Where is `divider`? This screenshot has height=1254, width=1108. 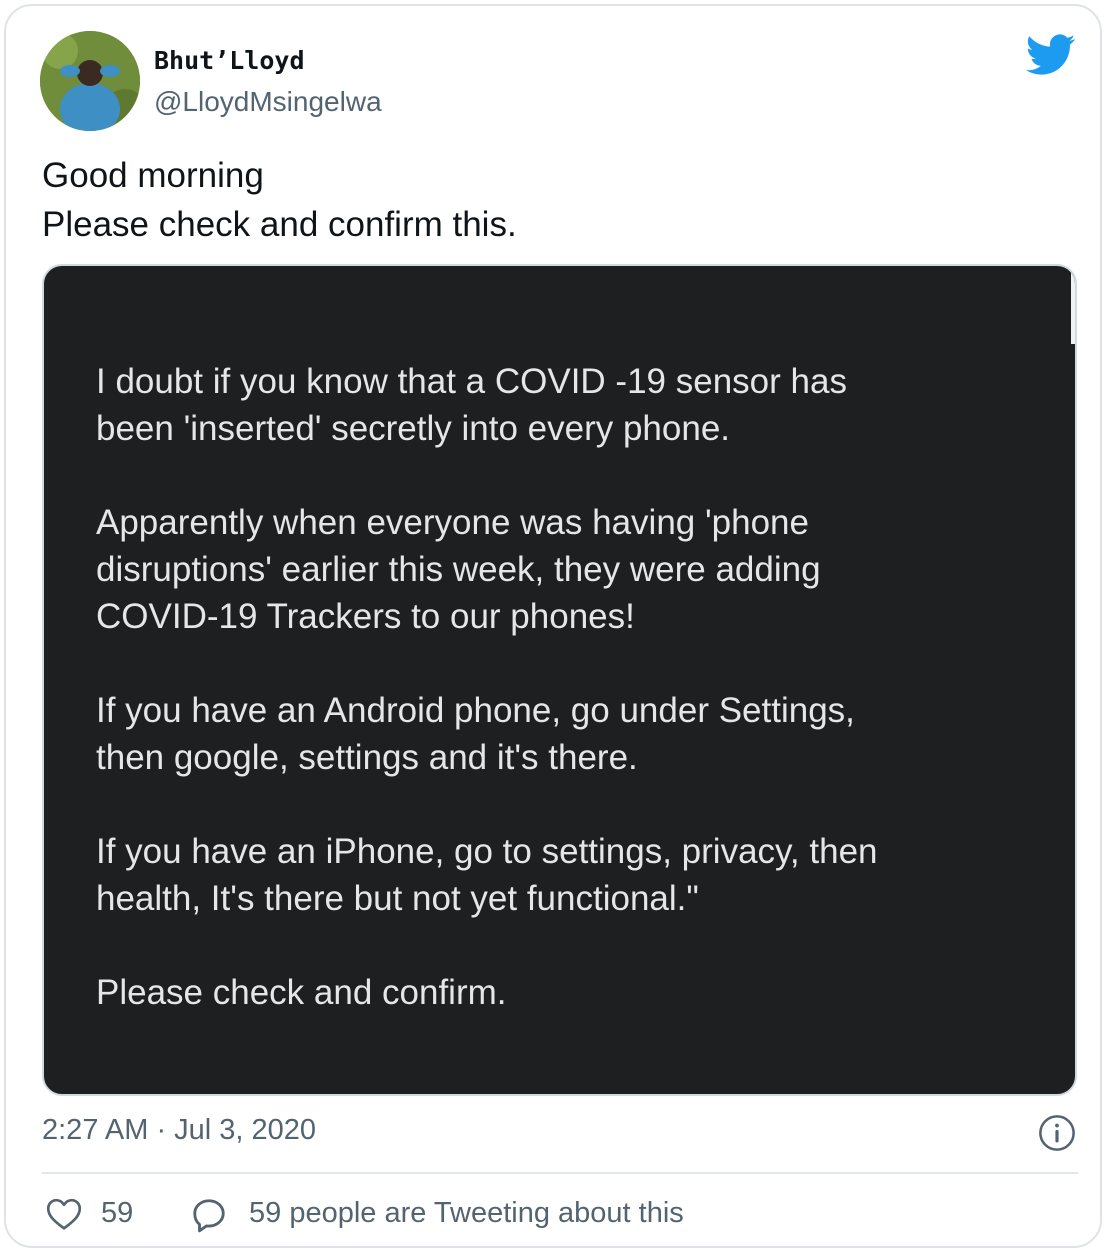 divider is located at coordinates (560, 1173).